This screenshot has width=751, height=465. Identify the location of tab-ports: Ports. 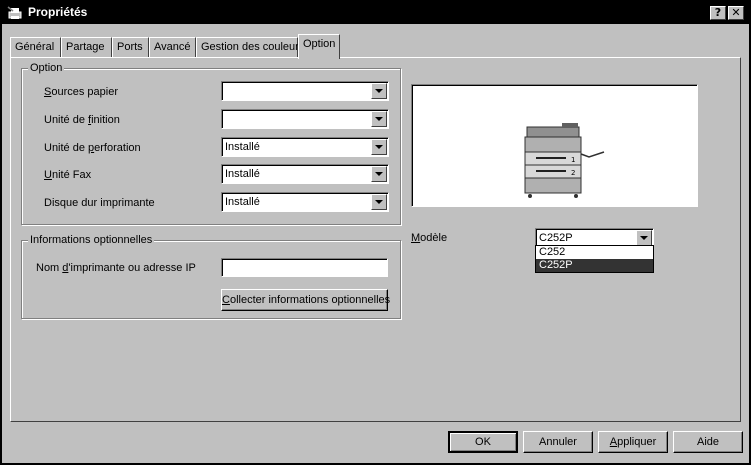
(130, 47).